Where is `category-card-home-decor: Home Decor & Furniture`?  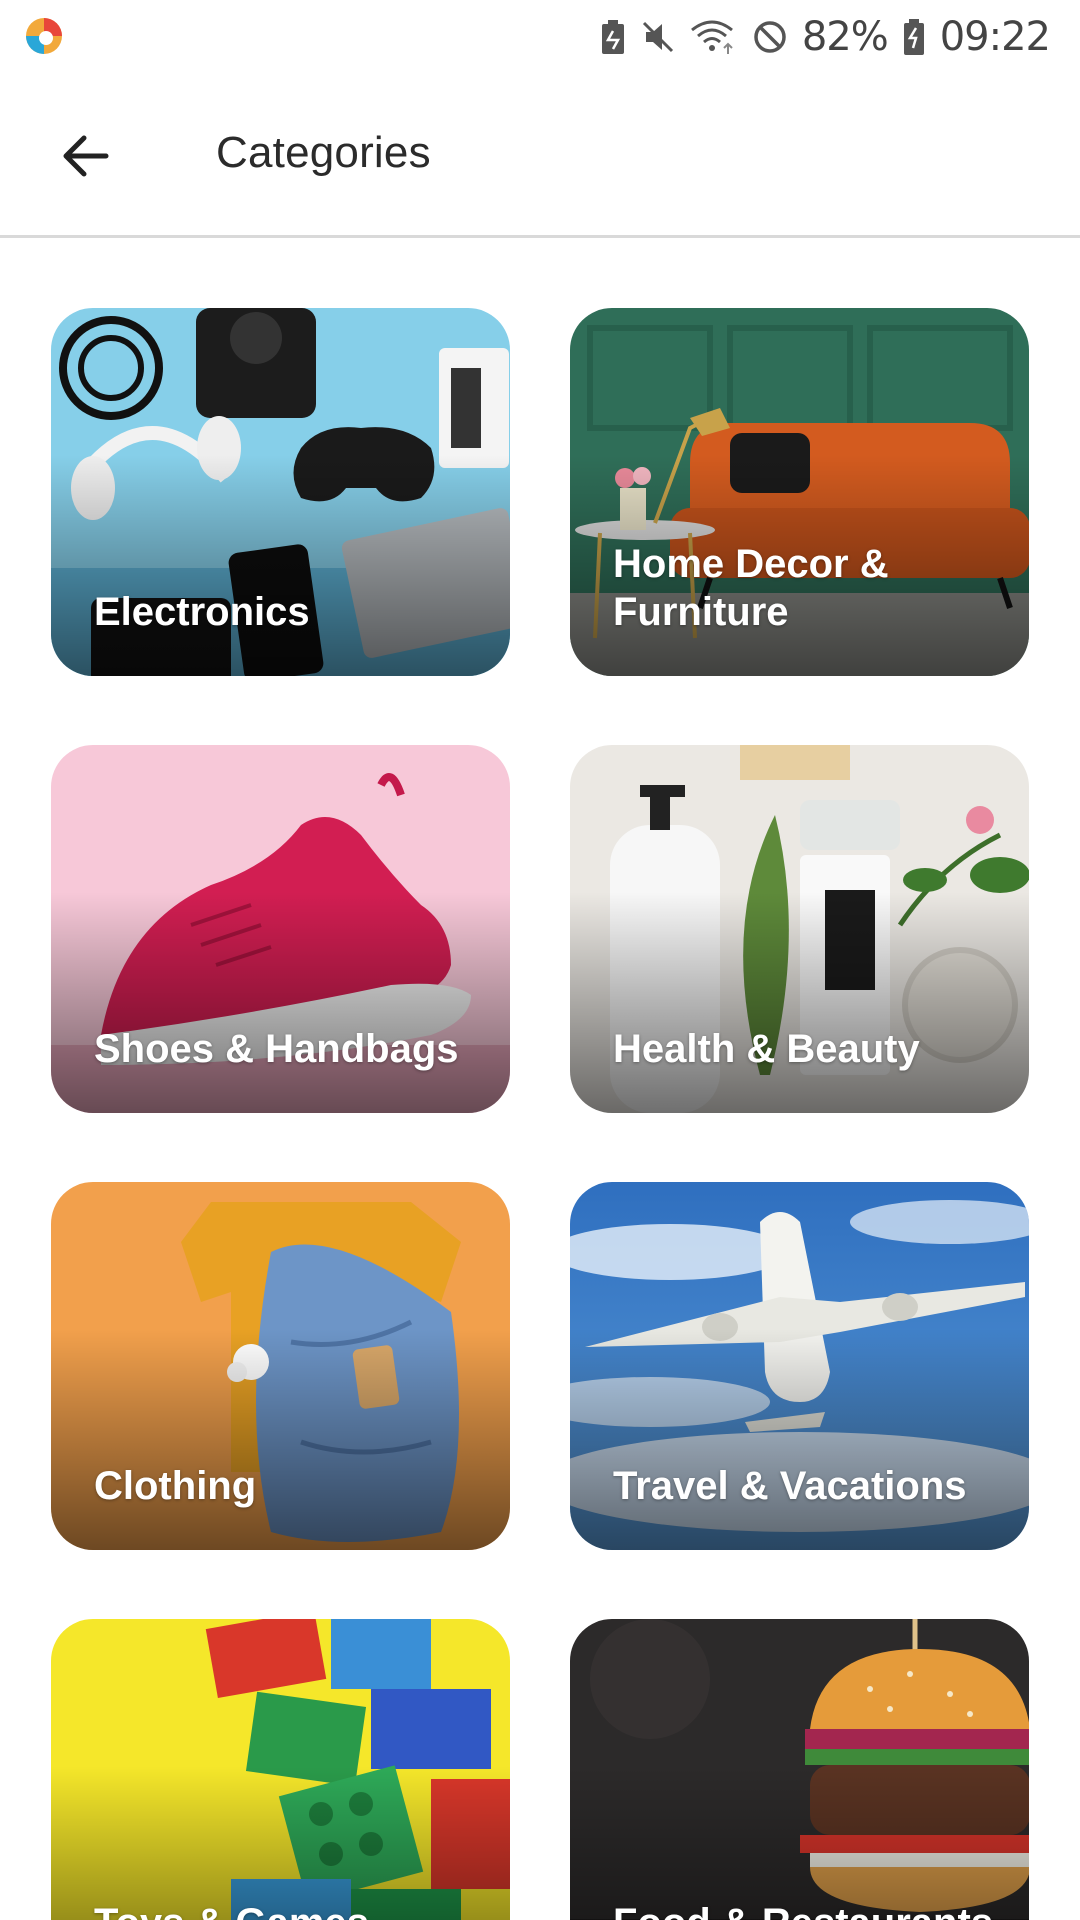
category-card-home-decor: Home Decor & Furniture is located at coordinates (799, 492).